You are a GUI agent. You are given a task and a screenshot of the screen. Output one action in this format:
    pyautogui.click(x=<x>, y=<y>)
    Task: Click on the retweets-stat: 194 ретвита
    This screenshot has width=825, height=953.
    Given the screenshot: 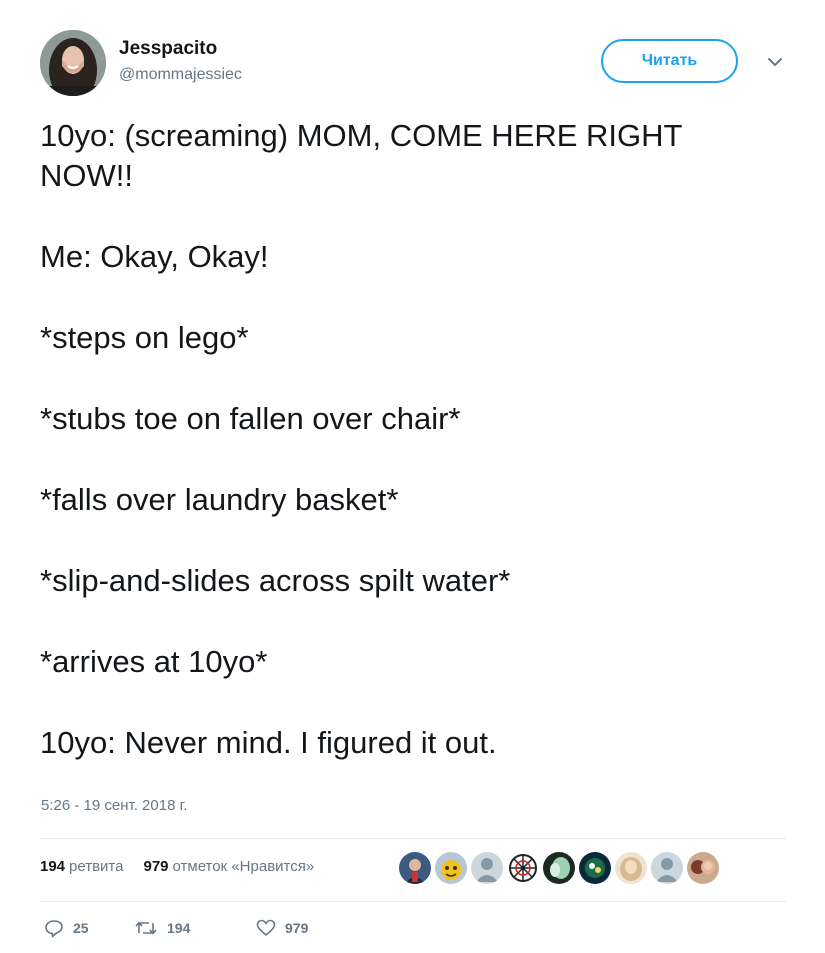 What is the action you would take?
    pyautogui.click(x=81, y=866)
    